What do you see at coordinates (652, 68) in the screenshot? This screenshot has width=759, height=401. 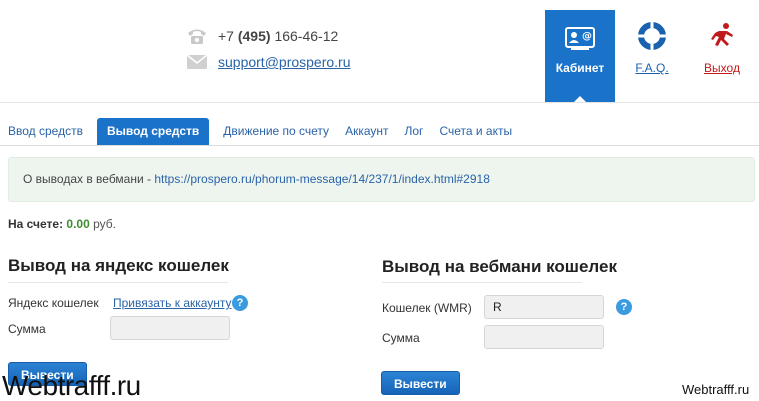 I see `faq-label: F.A.Q.` at bounding box center [652, 68].